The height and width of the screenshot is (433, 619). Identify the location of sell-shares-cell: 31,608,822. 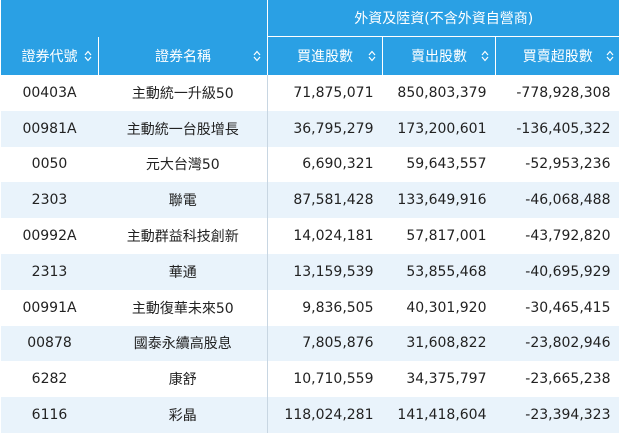
(439, 343).